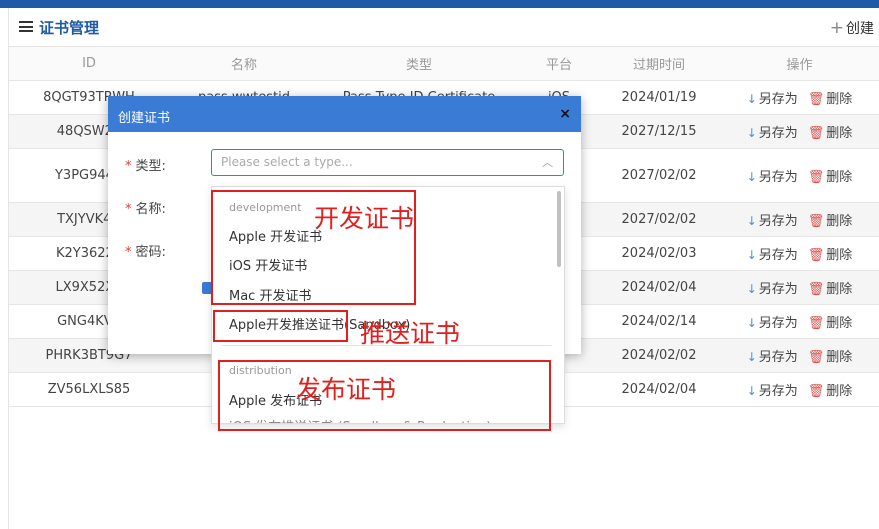  Describe the element at coordinates (150, 252) in the screenshot. I see `password-label-text: 密码:` at that location.